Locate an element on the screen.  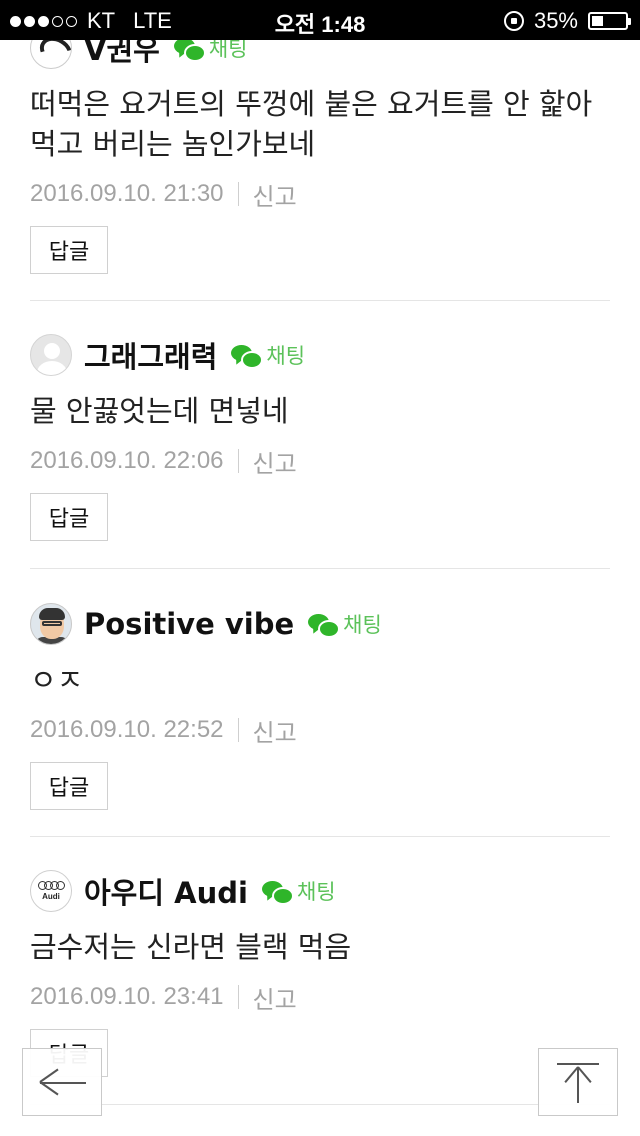
arrow-up-icon is located at coordinates (578, 1085).